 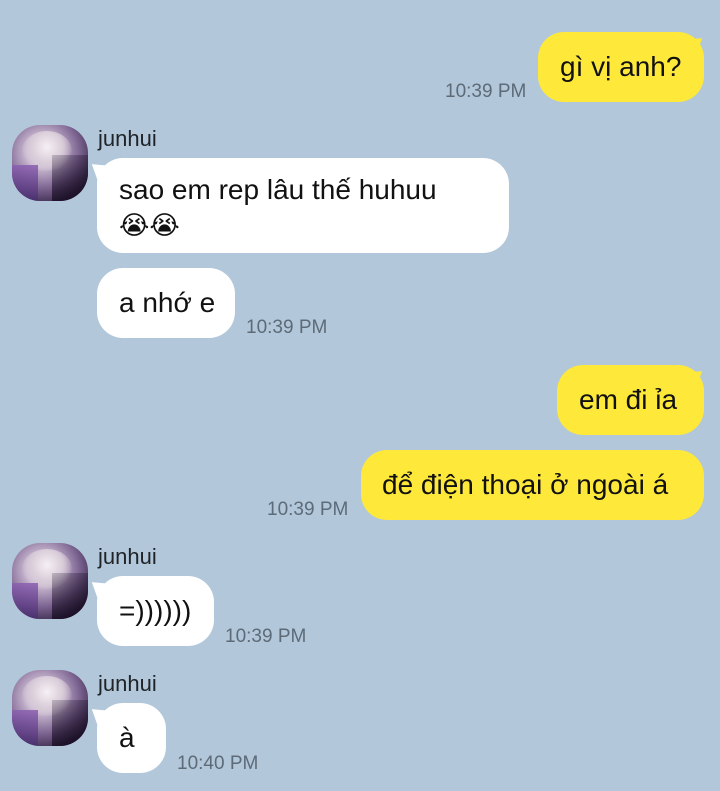 I want to click on message-bubble-sent: em đi ỉa, so click(x=630, y=400).